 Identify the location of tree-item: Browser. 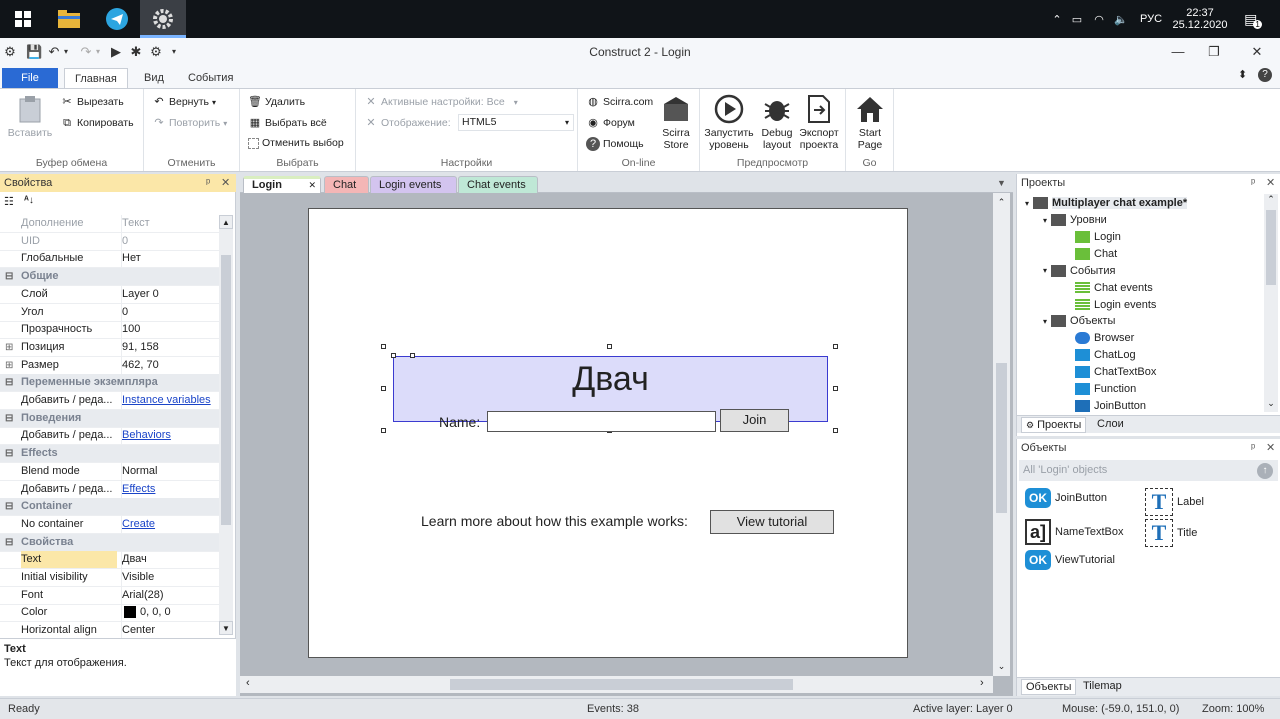
(1104, 338).